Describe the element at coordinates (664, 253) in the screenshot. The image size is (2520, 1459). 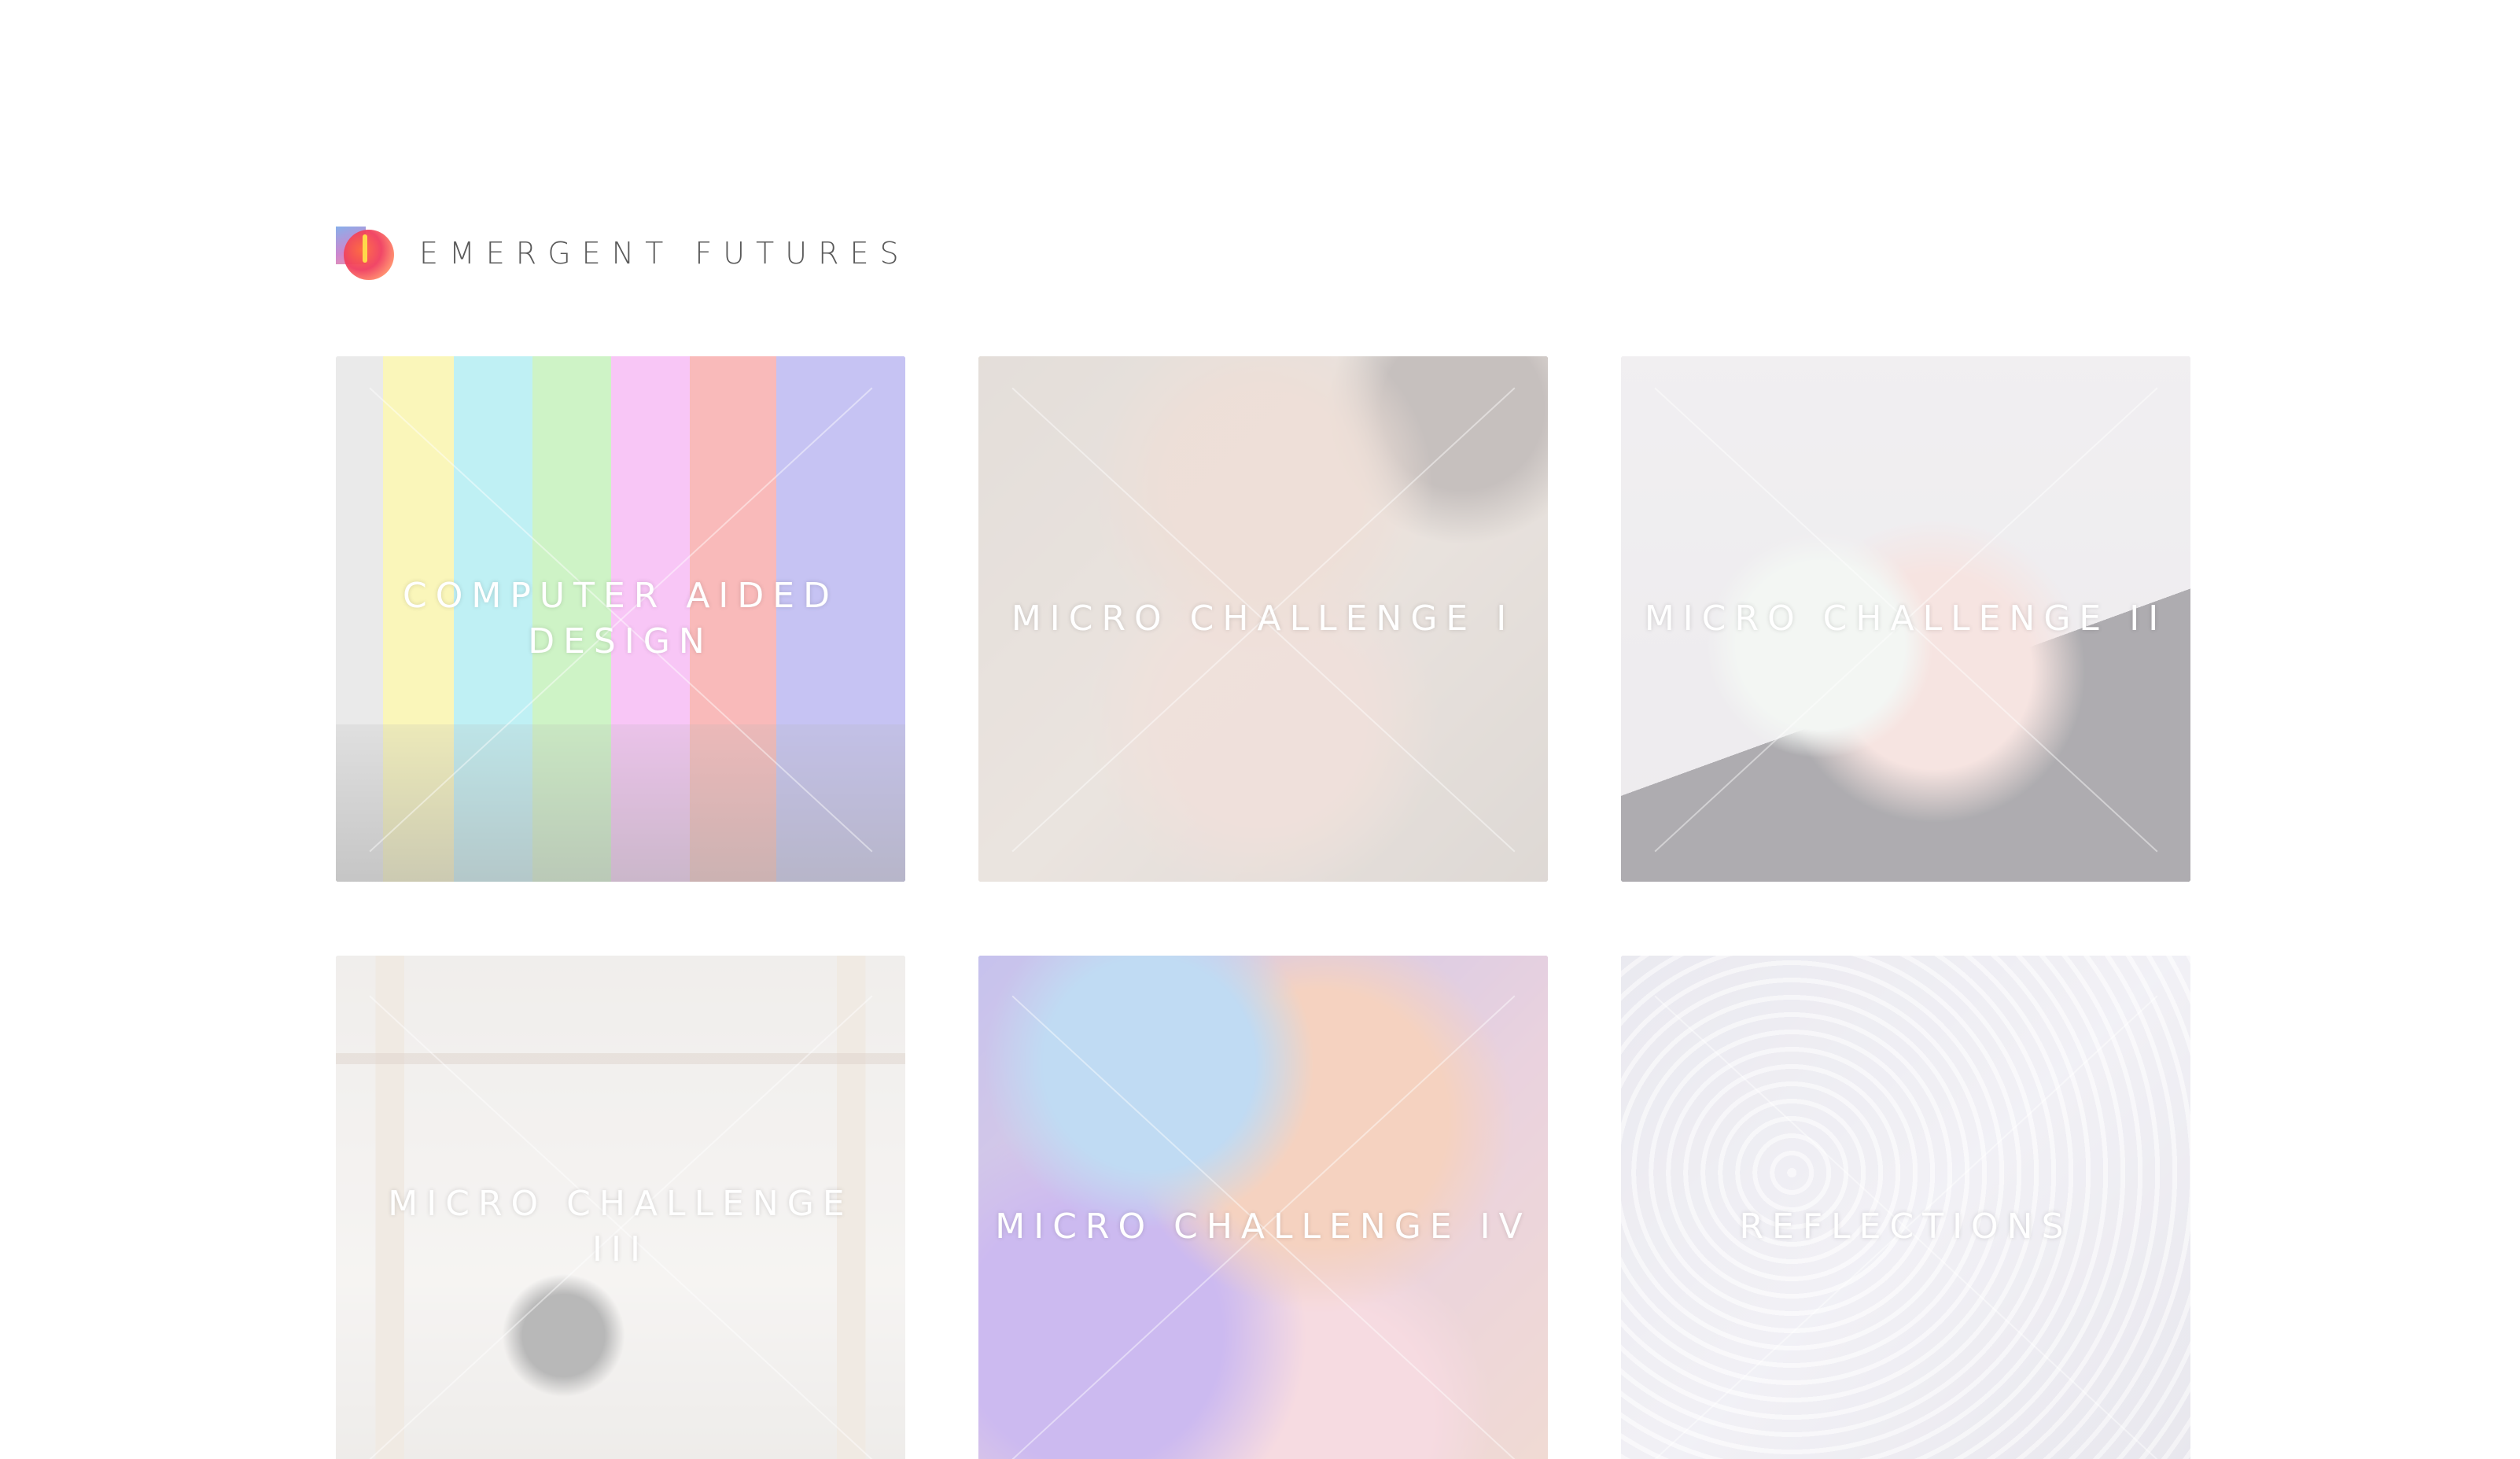
I see `site-title: EMERGENT FUTURES` at that location.